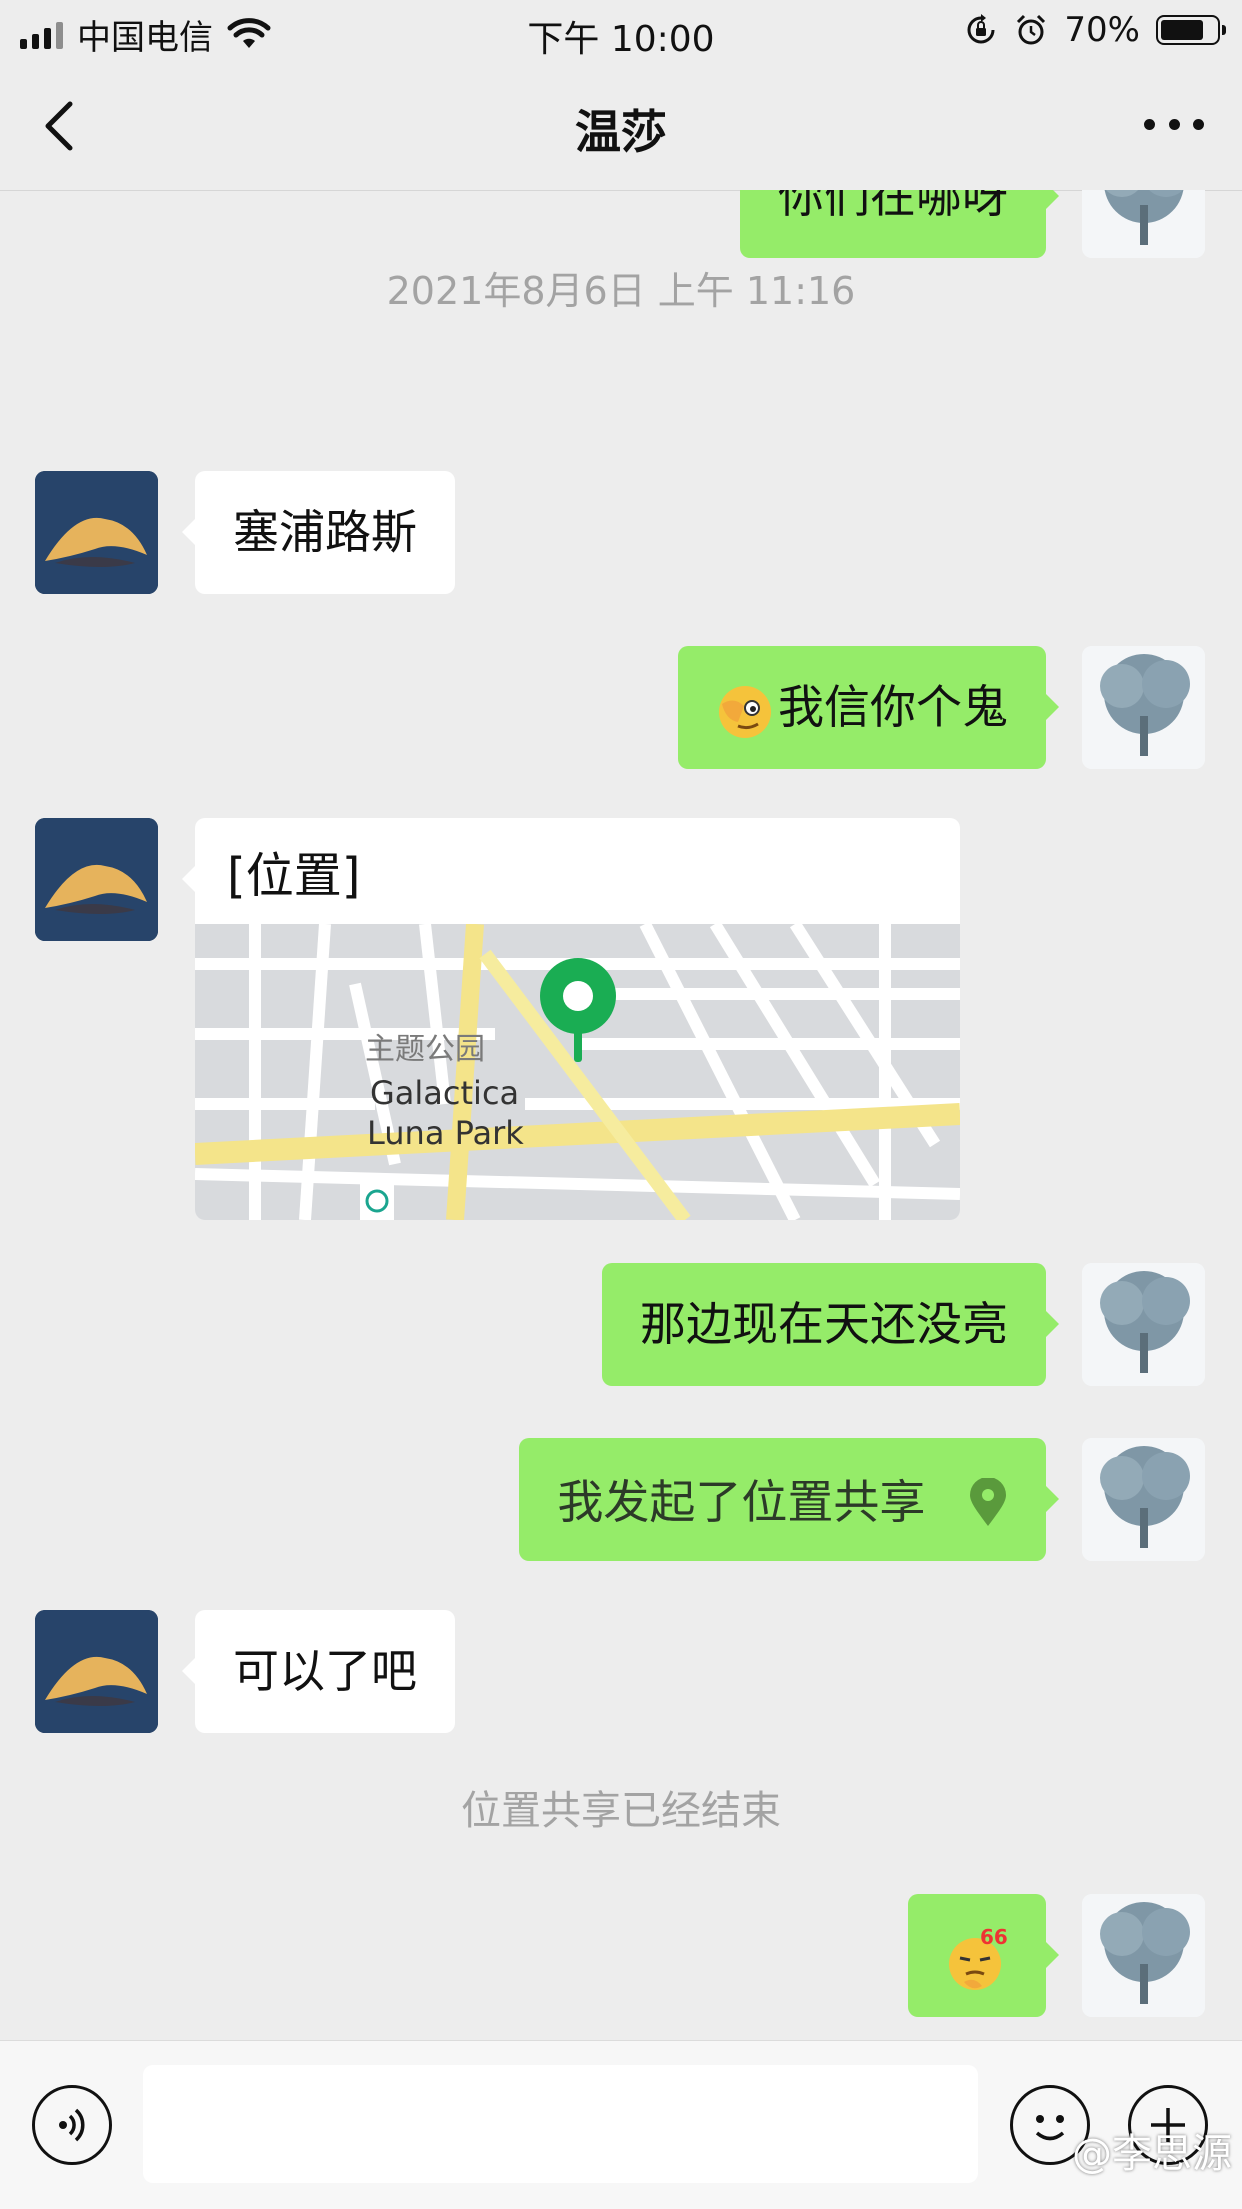  What do you see at coordinates (1174, 124) in the screenshot?
I see `more-options-icon` at bounding box center [1174, 124].